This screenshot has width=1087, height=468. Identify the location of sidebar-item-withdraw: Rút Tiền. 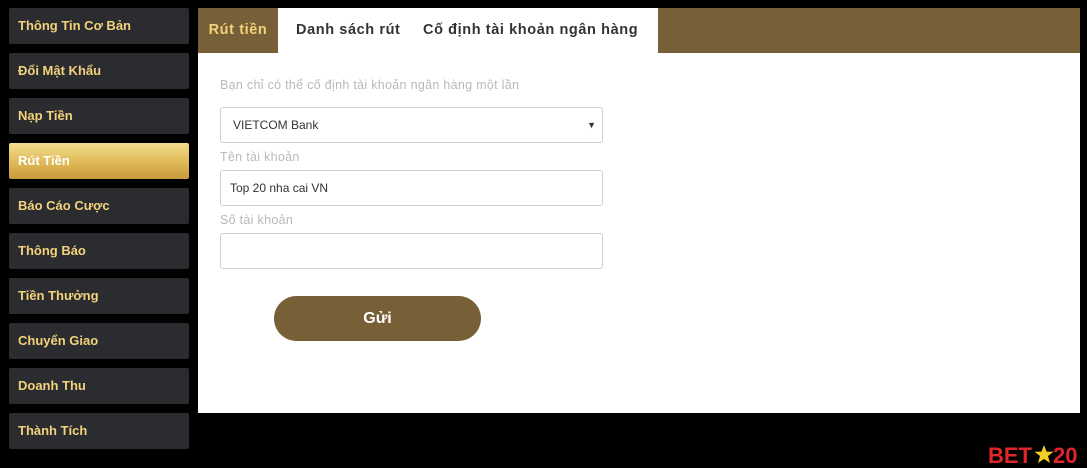
(99, 161).